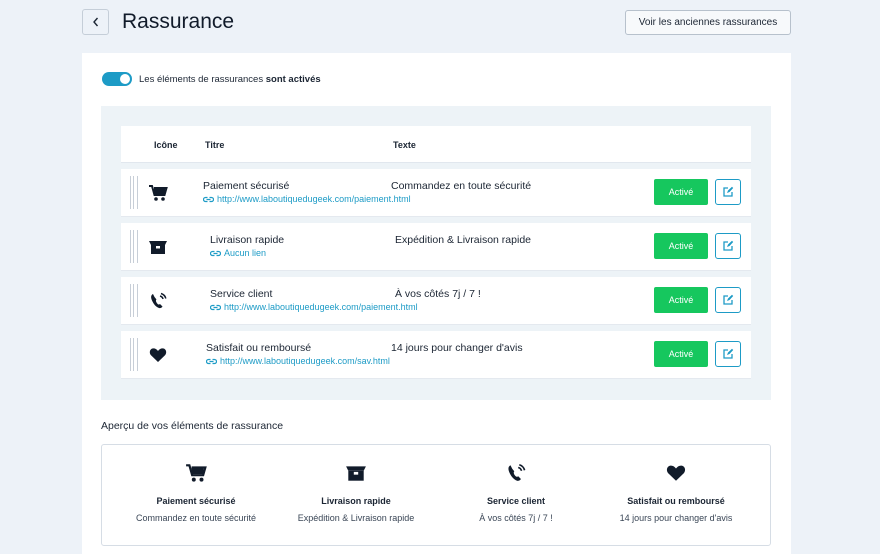  I want to click on toggle-label: Les éléments de rassurances sont activés, so click(230, 79).